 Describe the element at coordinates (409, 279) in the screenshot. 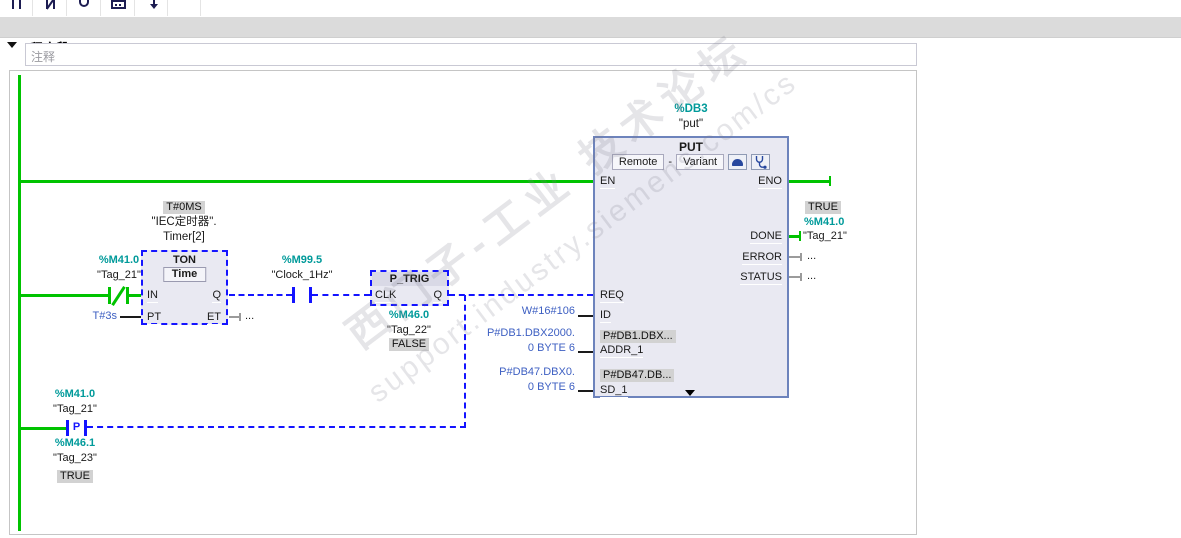

I see `ptrig-title: P_TRIG` at that location.